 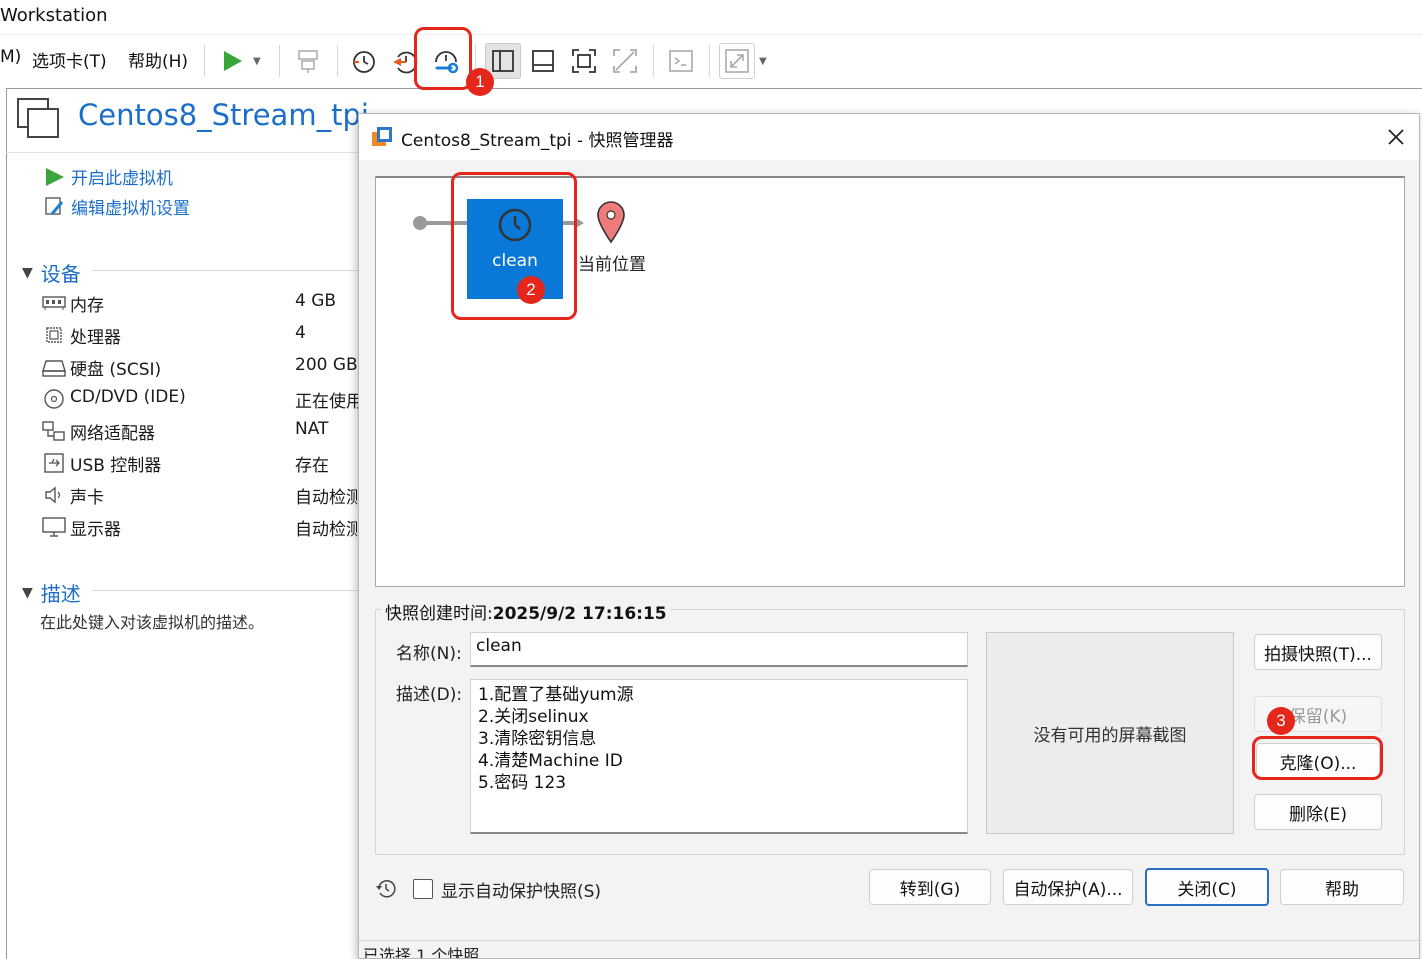 What do you see at coordinates (1342, 887) in the screenshot?
I see `help-button: 帮助` at bounding box center [1342, 887].